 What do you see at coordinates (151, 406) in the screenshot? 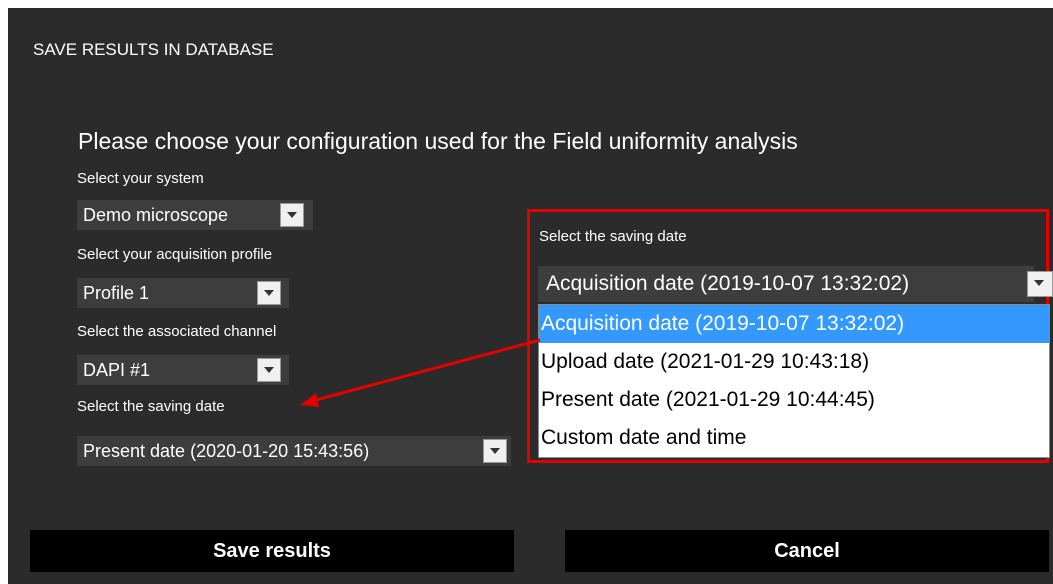
I see `saving-date-label: Select the saving date` at bounding box center [151, 406].